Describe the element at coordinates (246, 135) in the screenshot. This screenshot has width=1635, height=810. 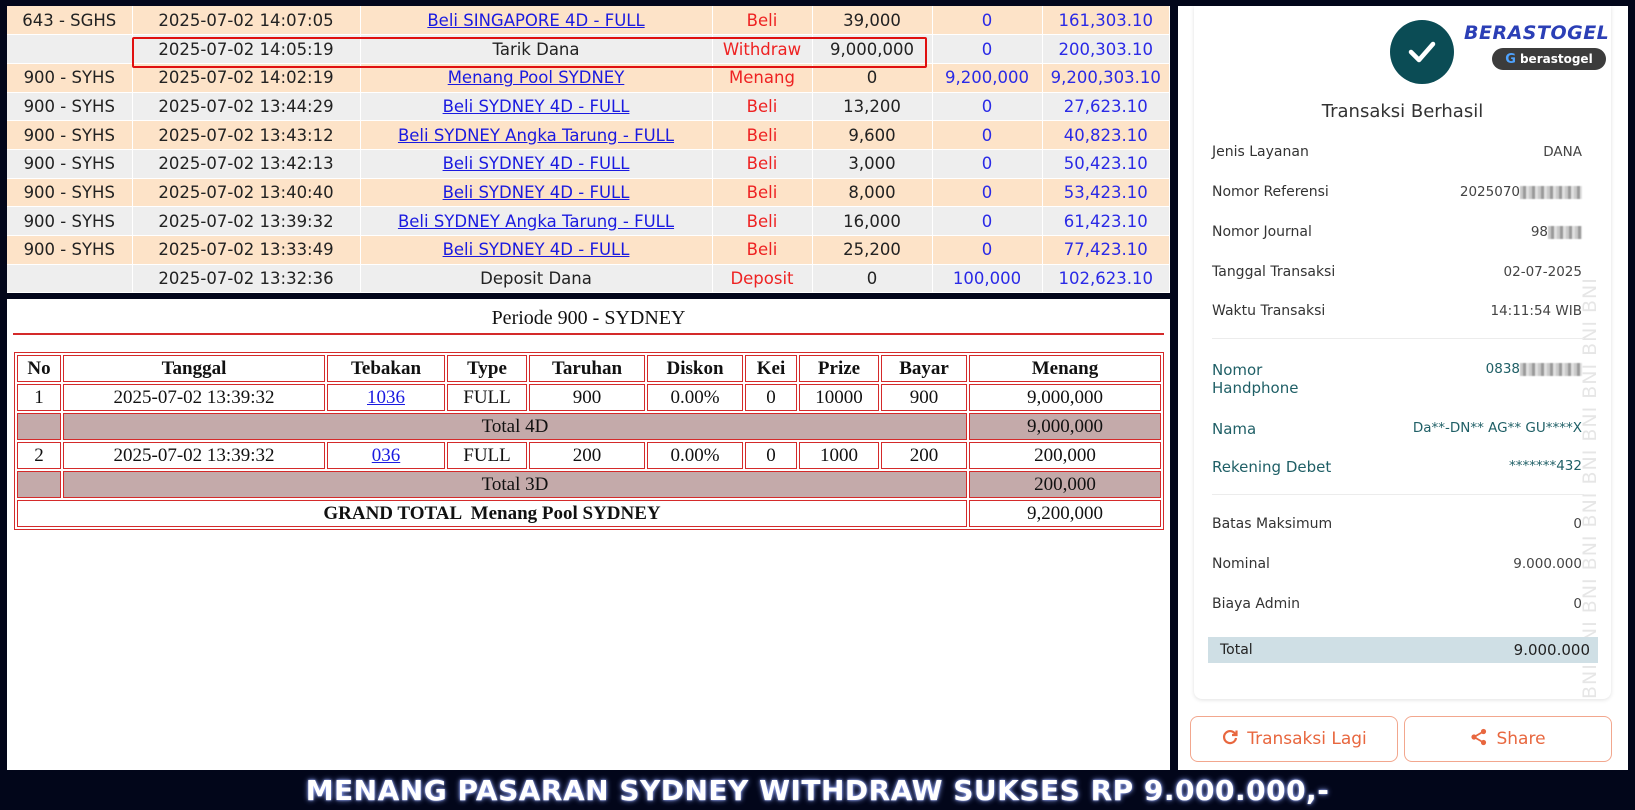
I see `datetime-cell: 2025-07-02 13:43:12` at that location.